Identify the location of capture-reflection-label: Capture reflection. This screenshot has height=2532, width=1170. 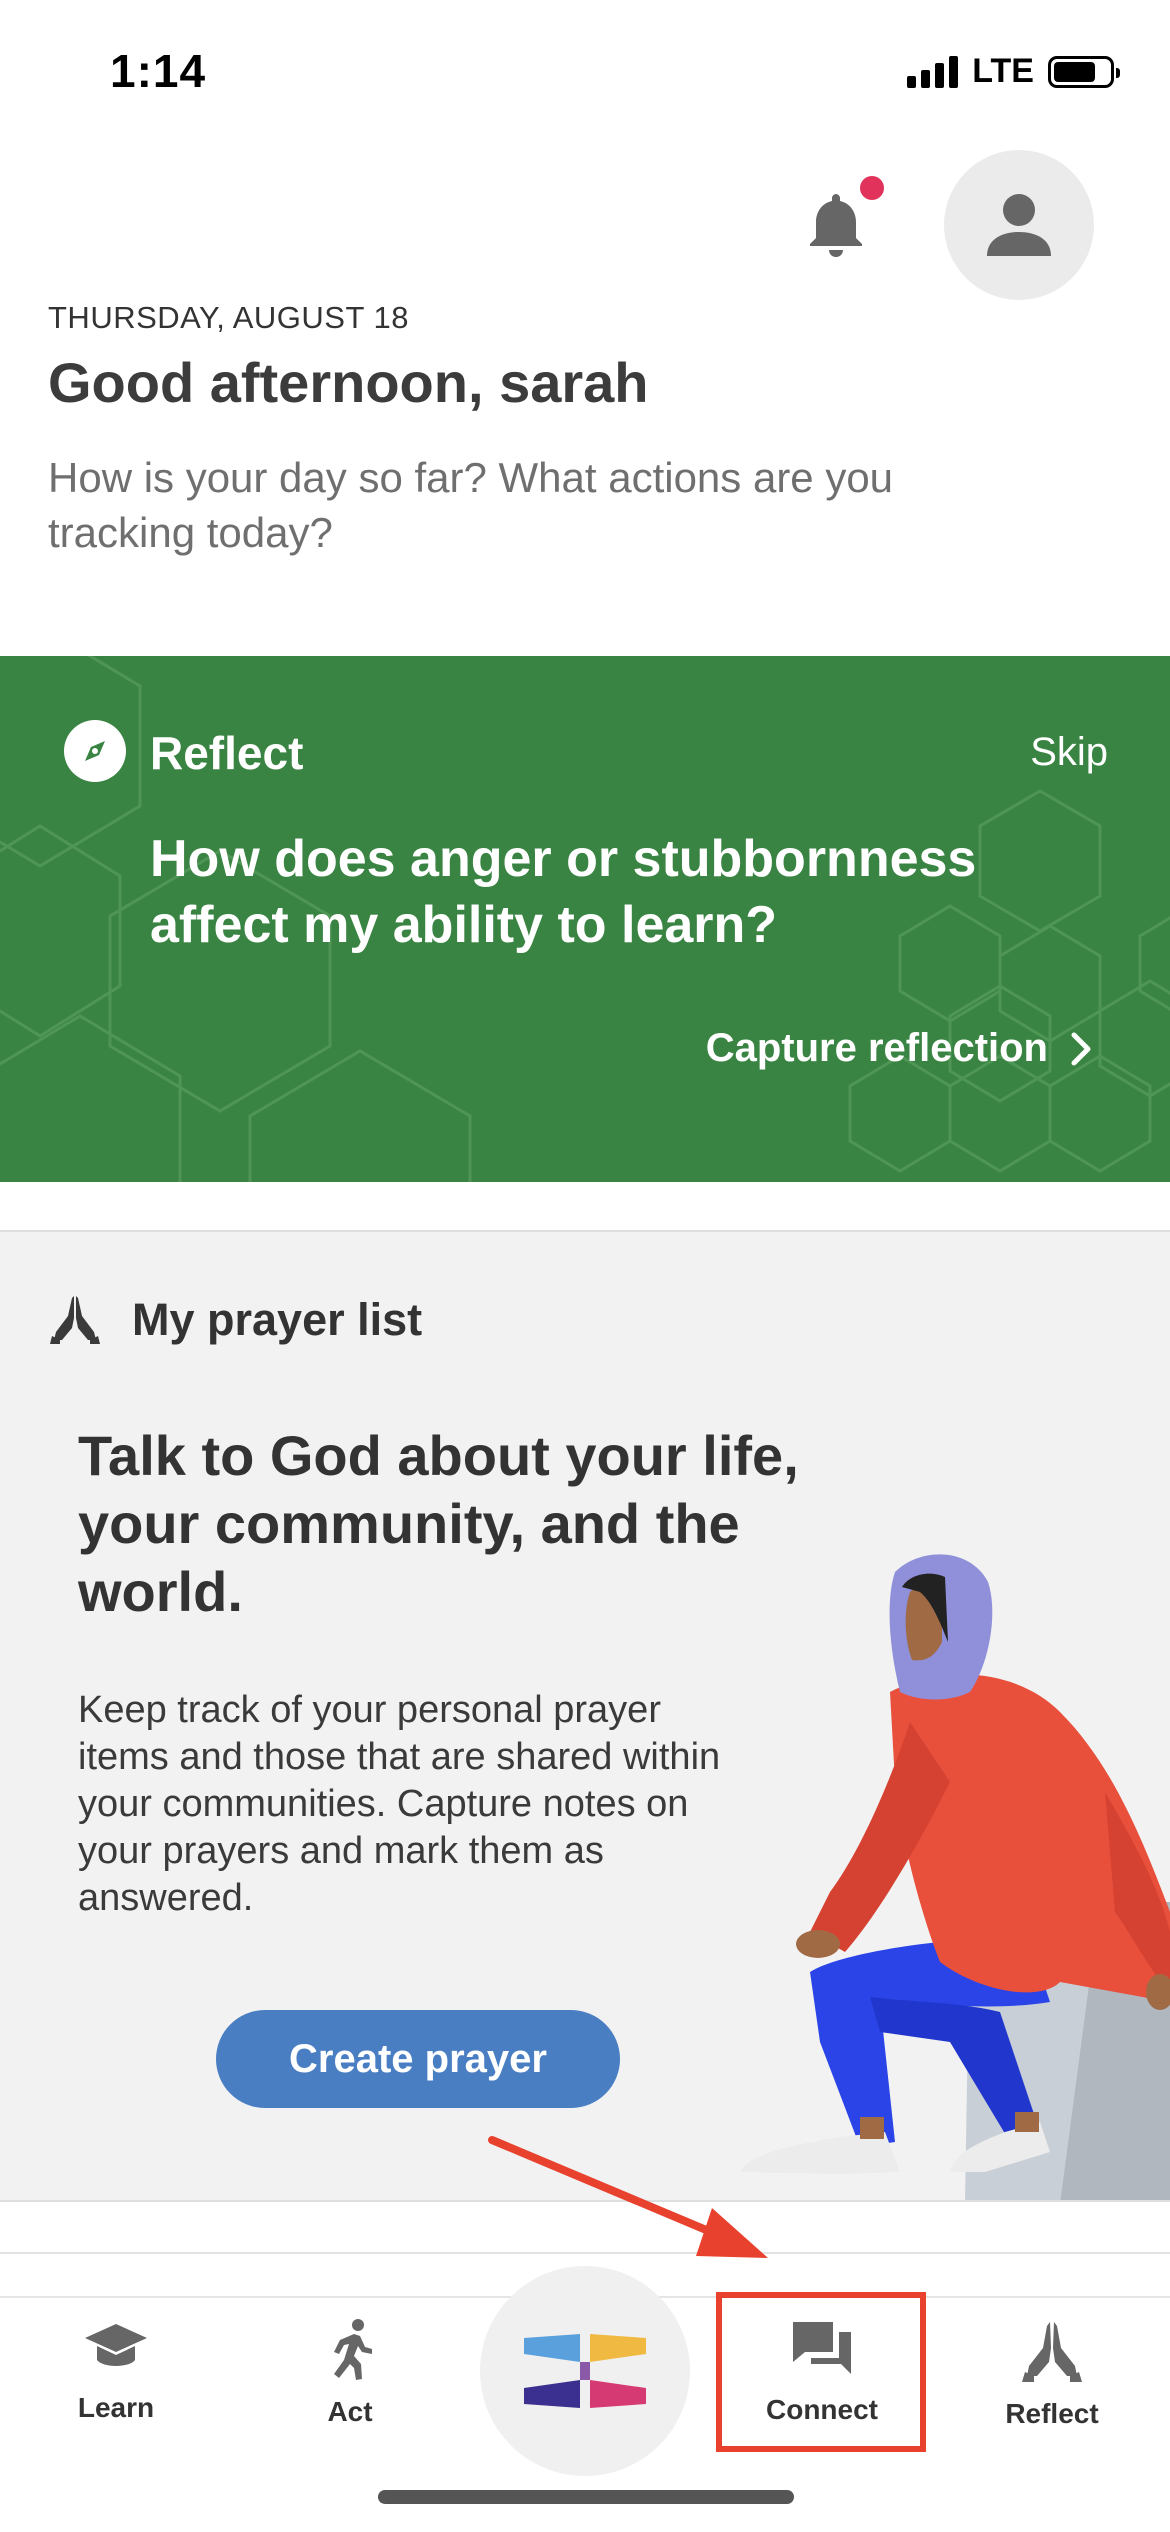
(876, 1048).